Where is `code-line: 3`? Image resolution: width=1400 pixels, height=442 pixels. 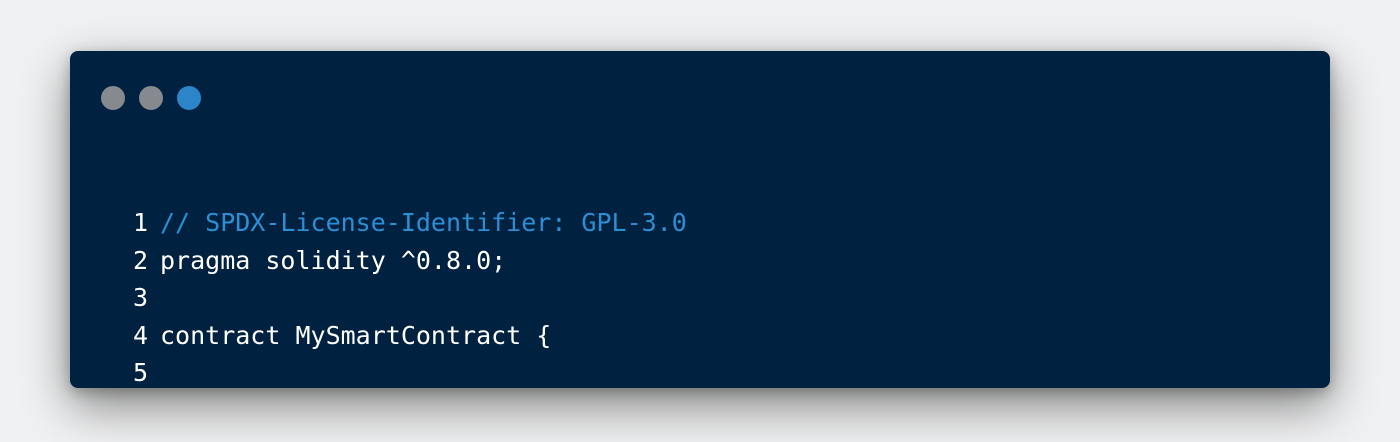
code-line: 3 is located at coordinates (378, 298).